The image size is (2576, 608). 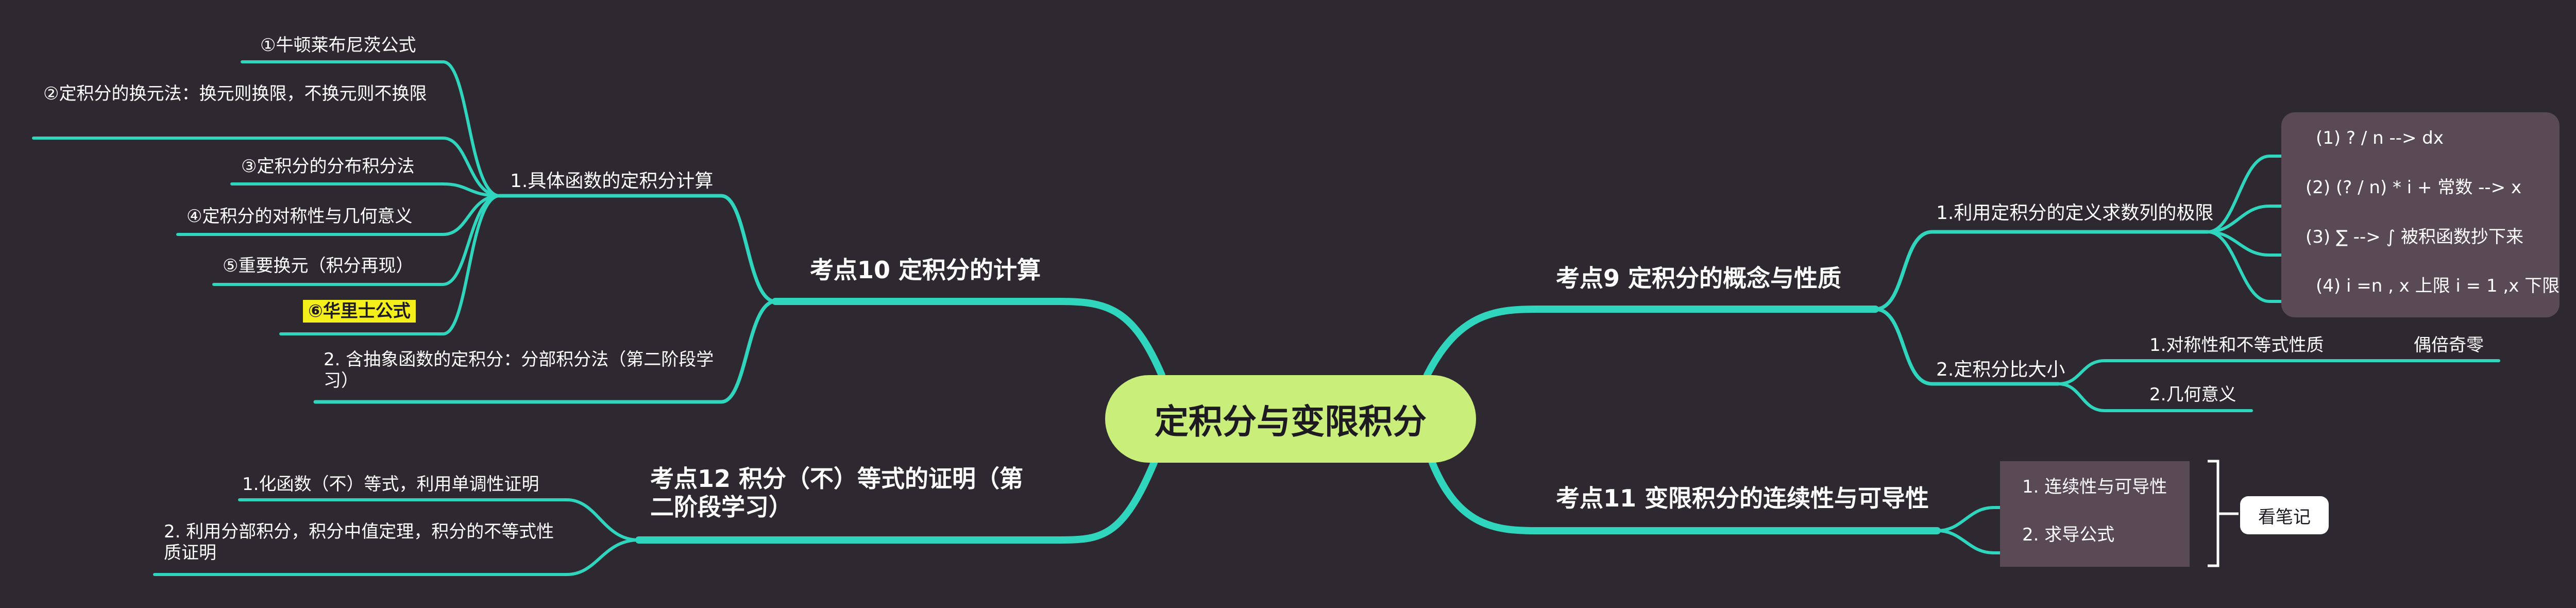 I want to click on view-notes-label: 看笔记, so click(x=2284, y=517).